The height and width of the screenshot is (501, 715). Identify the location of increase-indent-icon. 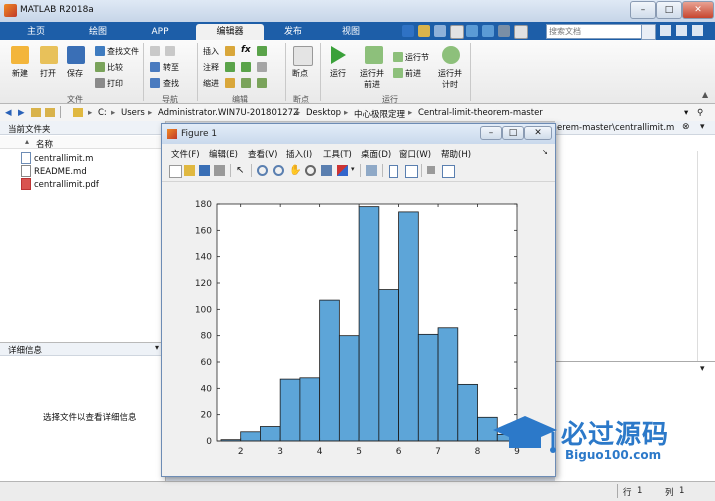
(246, 83).